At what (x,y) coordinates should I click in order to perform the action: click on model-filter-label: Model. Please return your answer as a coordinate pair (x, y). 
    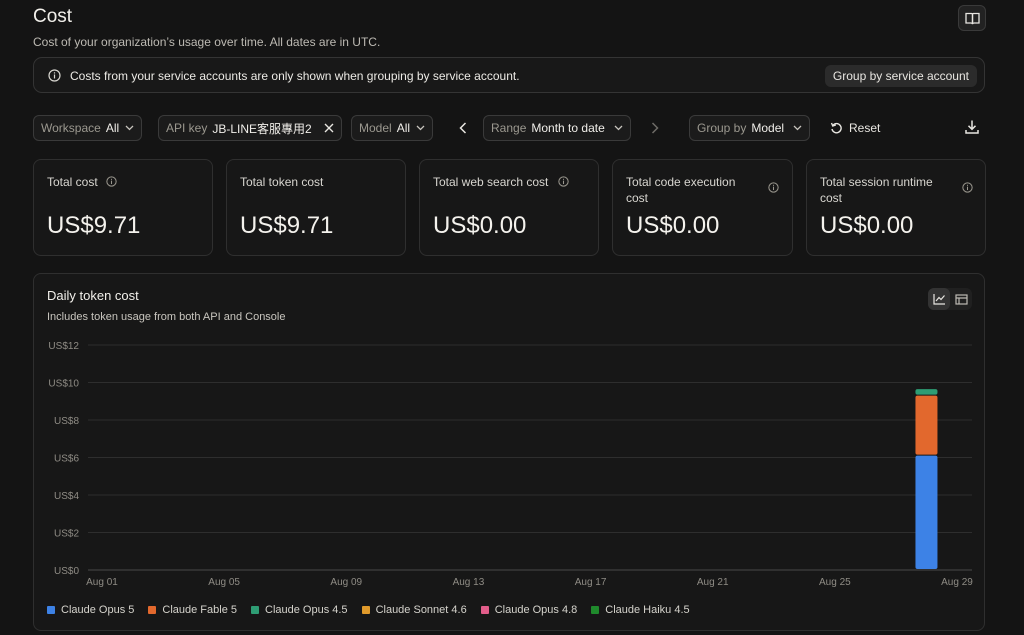
    Looking at the image, I should click on (375, 128).